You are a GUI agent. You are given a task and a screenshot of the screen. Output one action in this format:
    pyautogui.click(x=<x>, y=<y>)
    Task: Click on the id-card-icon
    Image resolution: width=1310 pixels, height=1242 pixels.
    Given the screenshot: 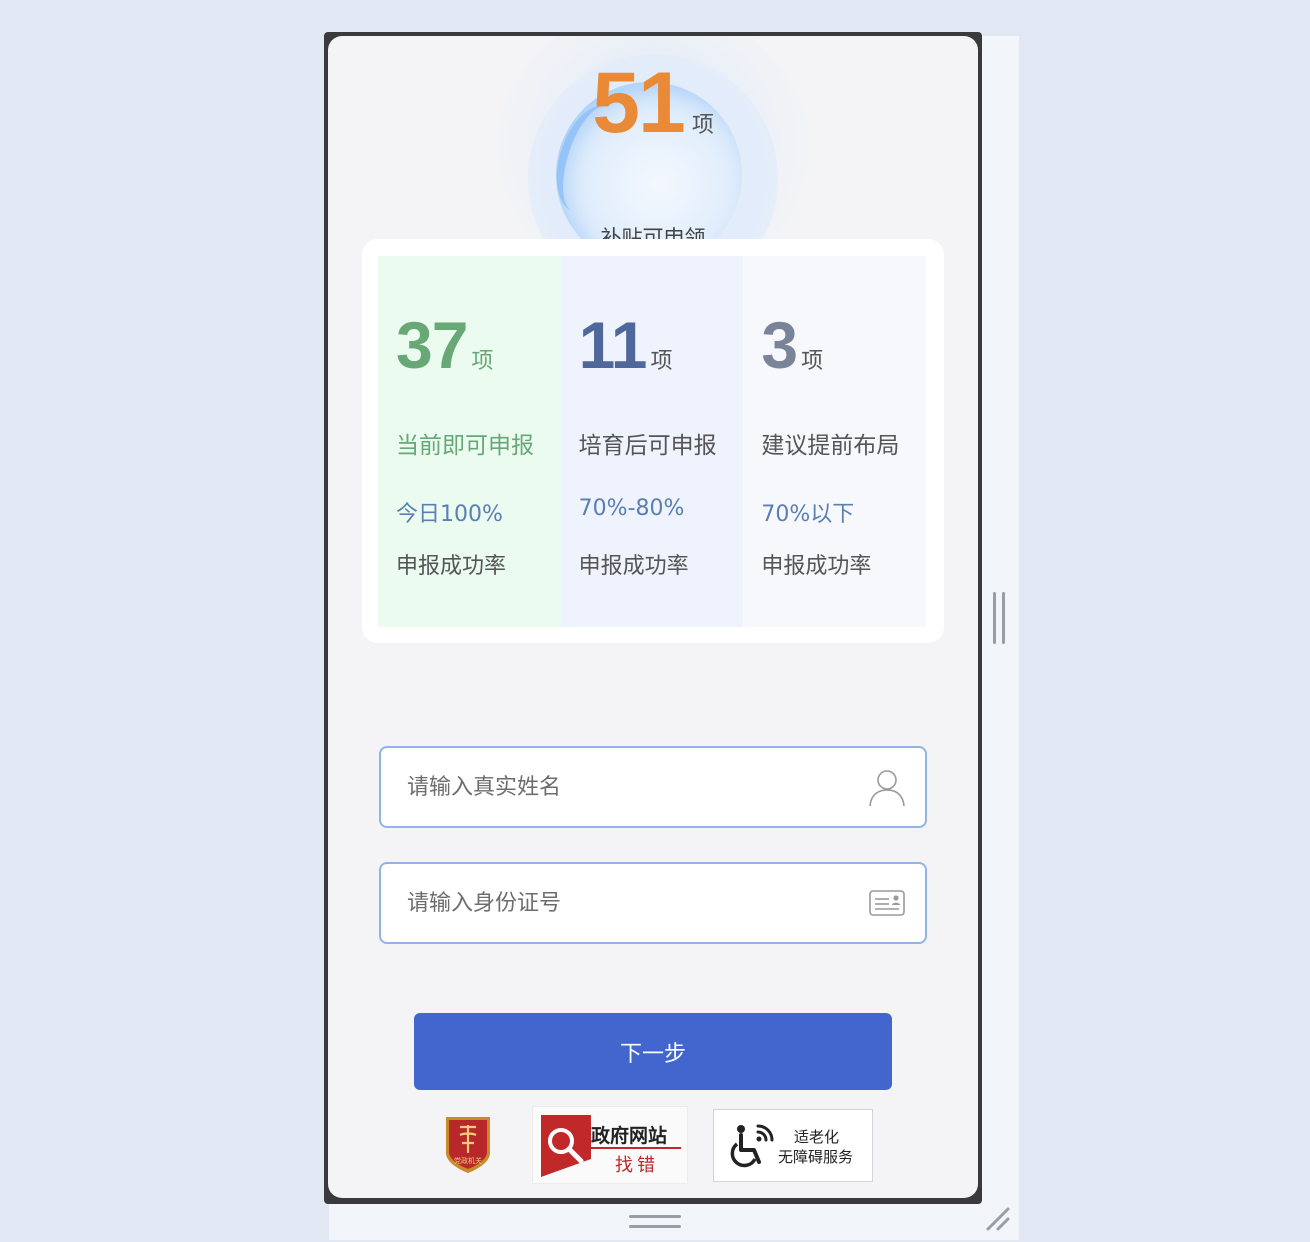 What is the action you would take?
    pyautogui.click(x=887, y=903)
    